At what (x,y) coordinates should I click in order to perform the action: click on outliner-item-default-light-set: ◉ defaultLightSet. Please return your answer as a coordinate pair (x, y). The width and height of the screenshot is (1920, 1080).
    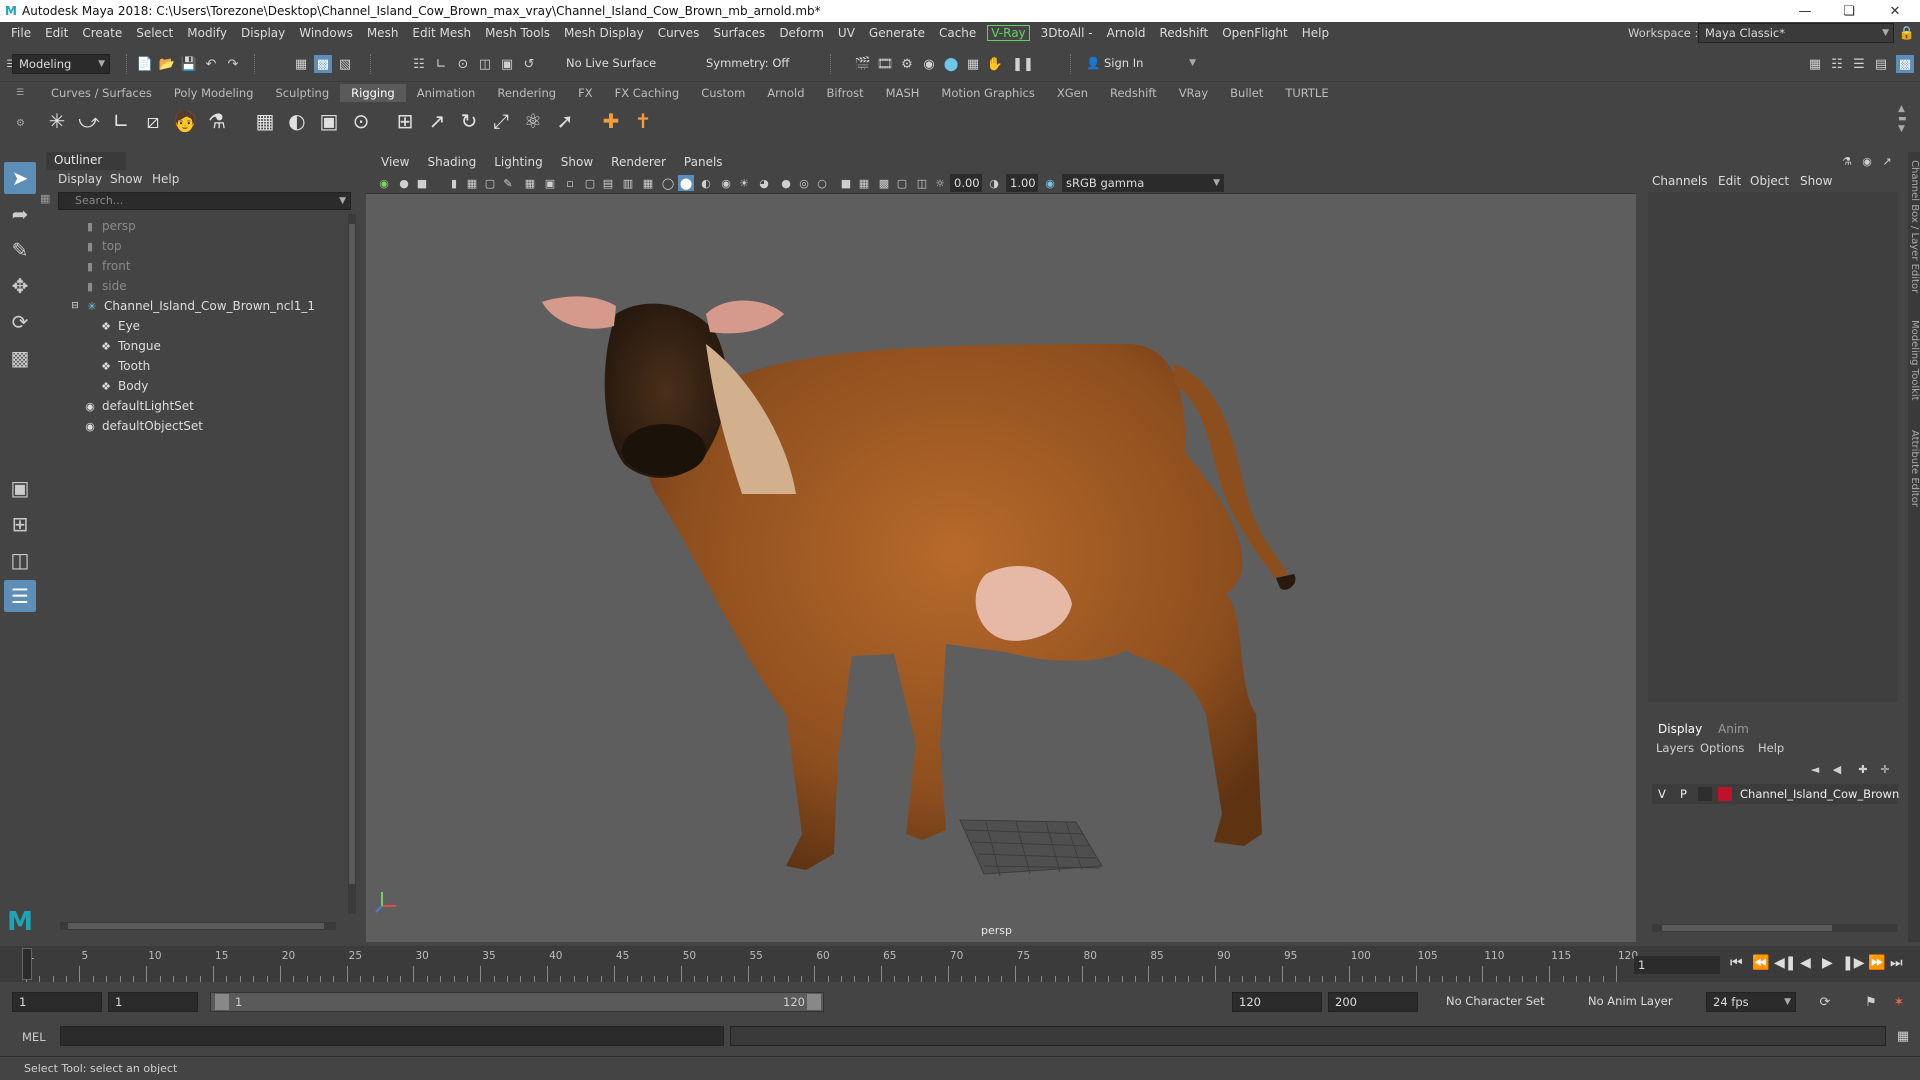
    Looking at the image, I should click on (138, 406).